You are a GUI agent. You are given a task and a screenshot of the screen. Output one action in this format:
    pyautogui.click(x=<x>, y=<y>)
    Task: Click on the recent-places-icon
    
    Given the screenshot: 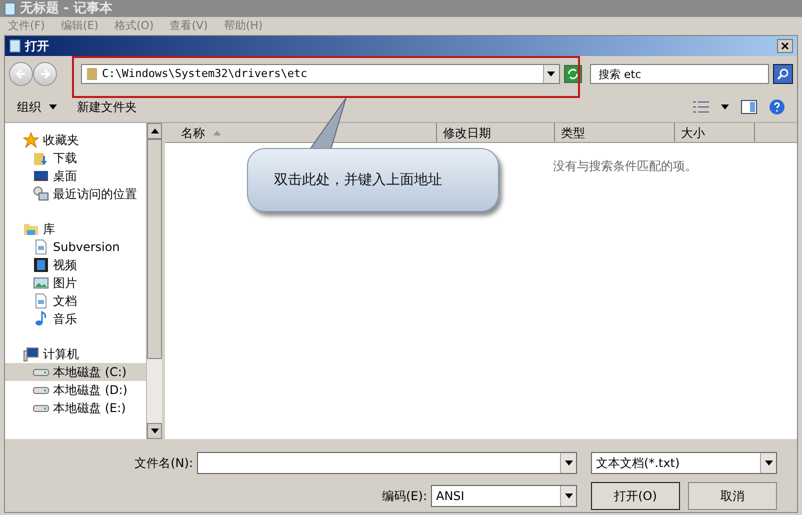 What is the action you would take?
    pyautogui.click(x=41, y=194)
    